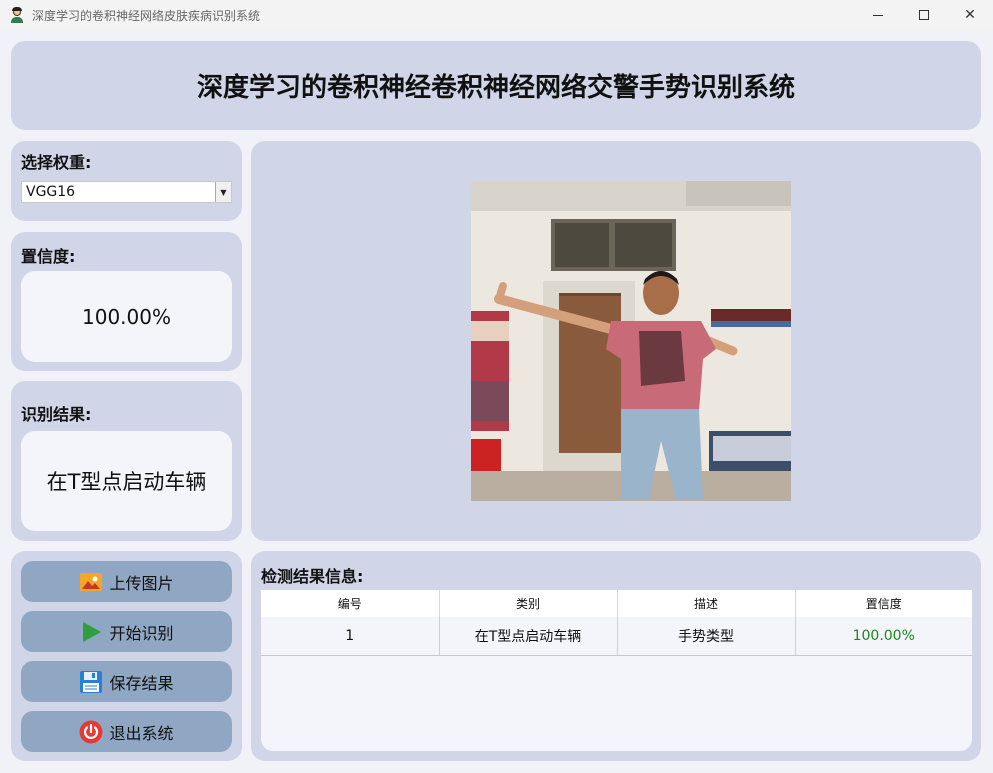  Describe the element at coordinates (126, 192) in the screenshot. I see `weight-select: VGG16 ▼` at that location.